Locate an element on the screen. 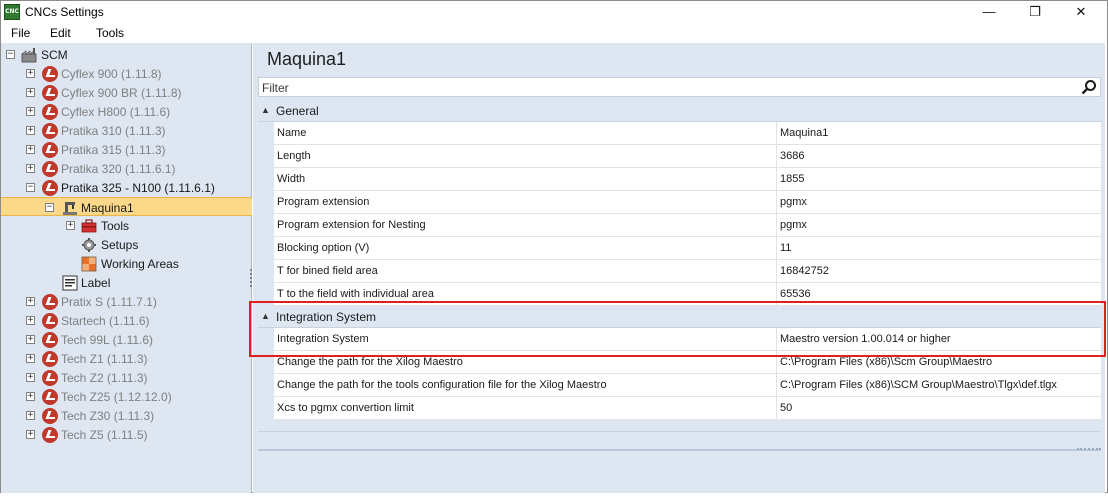  property-row: Program extension for Nesting pgmx is located at coordinates (687, 225).